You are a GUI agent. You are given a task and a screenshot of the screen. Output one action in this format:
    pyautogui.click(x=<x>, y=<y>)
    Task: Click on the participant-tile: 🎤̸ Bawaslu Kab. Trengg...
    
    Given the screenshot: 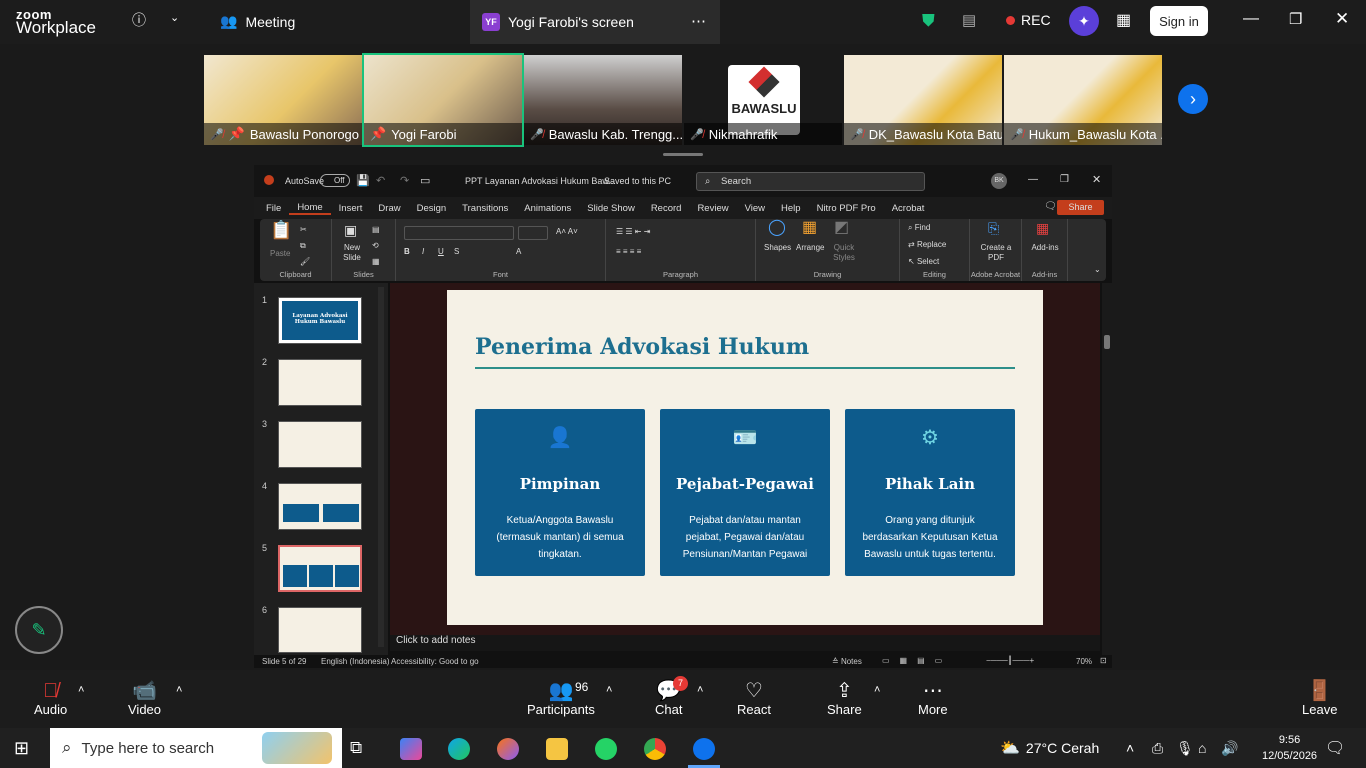 What is the action you would take?
    pyautogui.click(x=603, y=100)
    